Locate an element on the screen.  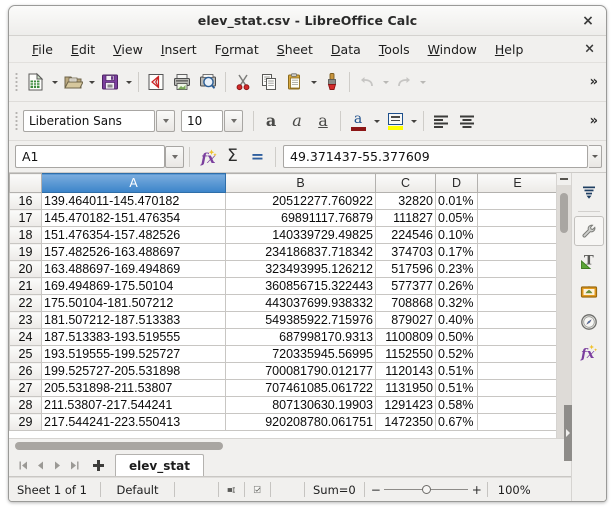
previous-sheet-button is located at coordinates (40, 465).